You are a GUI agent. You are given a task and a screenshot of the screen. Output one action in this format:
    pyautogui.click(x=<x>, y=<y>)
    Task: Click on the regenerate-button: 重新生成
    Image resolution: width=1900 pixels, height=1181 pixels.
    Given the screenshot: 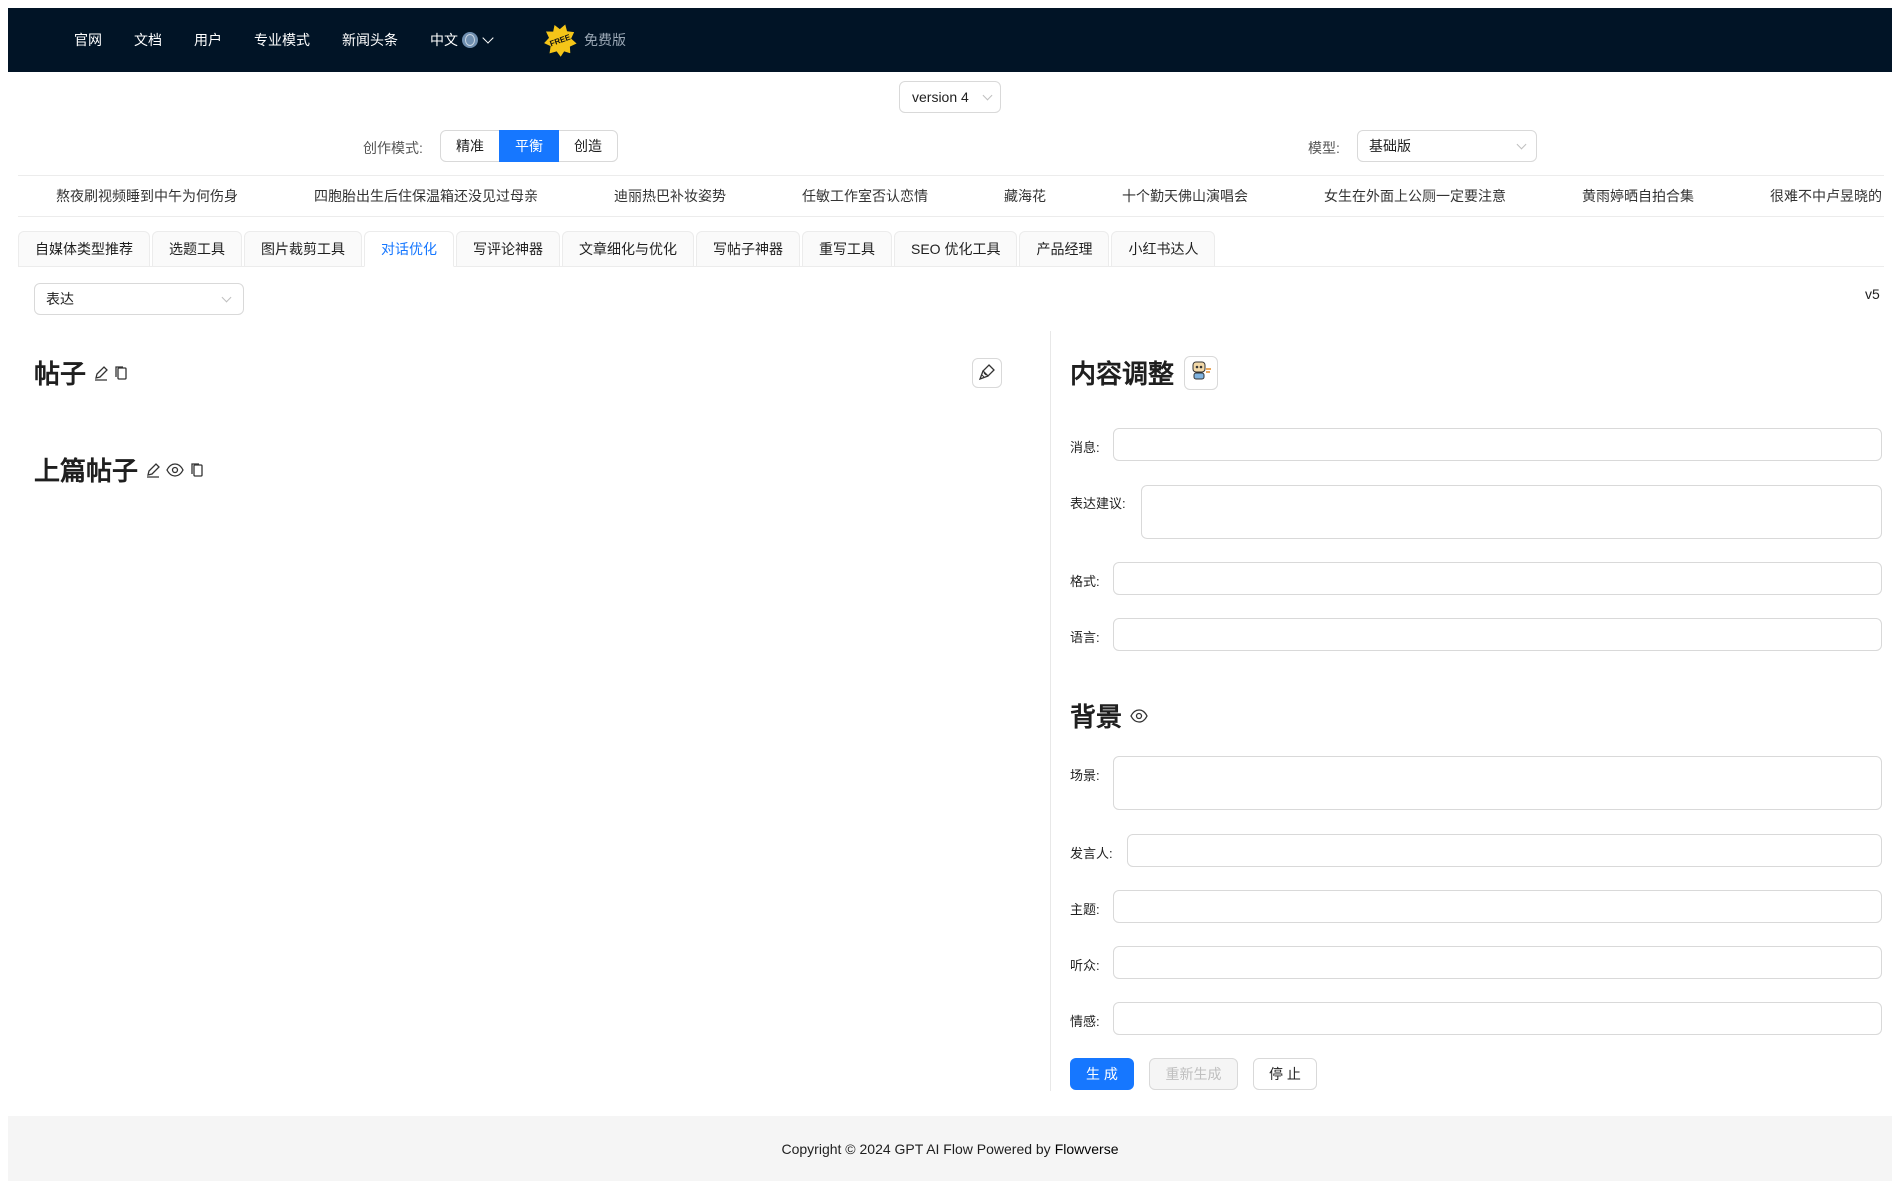 What is the action you would take?
    pyautogui.click(x=1193, y=1074)
    